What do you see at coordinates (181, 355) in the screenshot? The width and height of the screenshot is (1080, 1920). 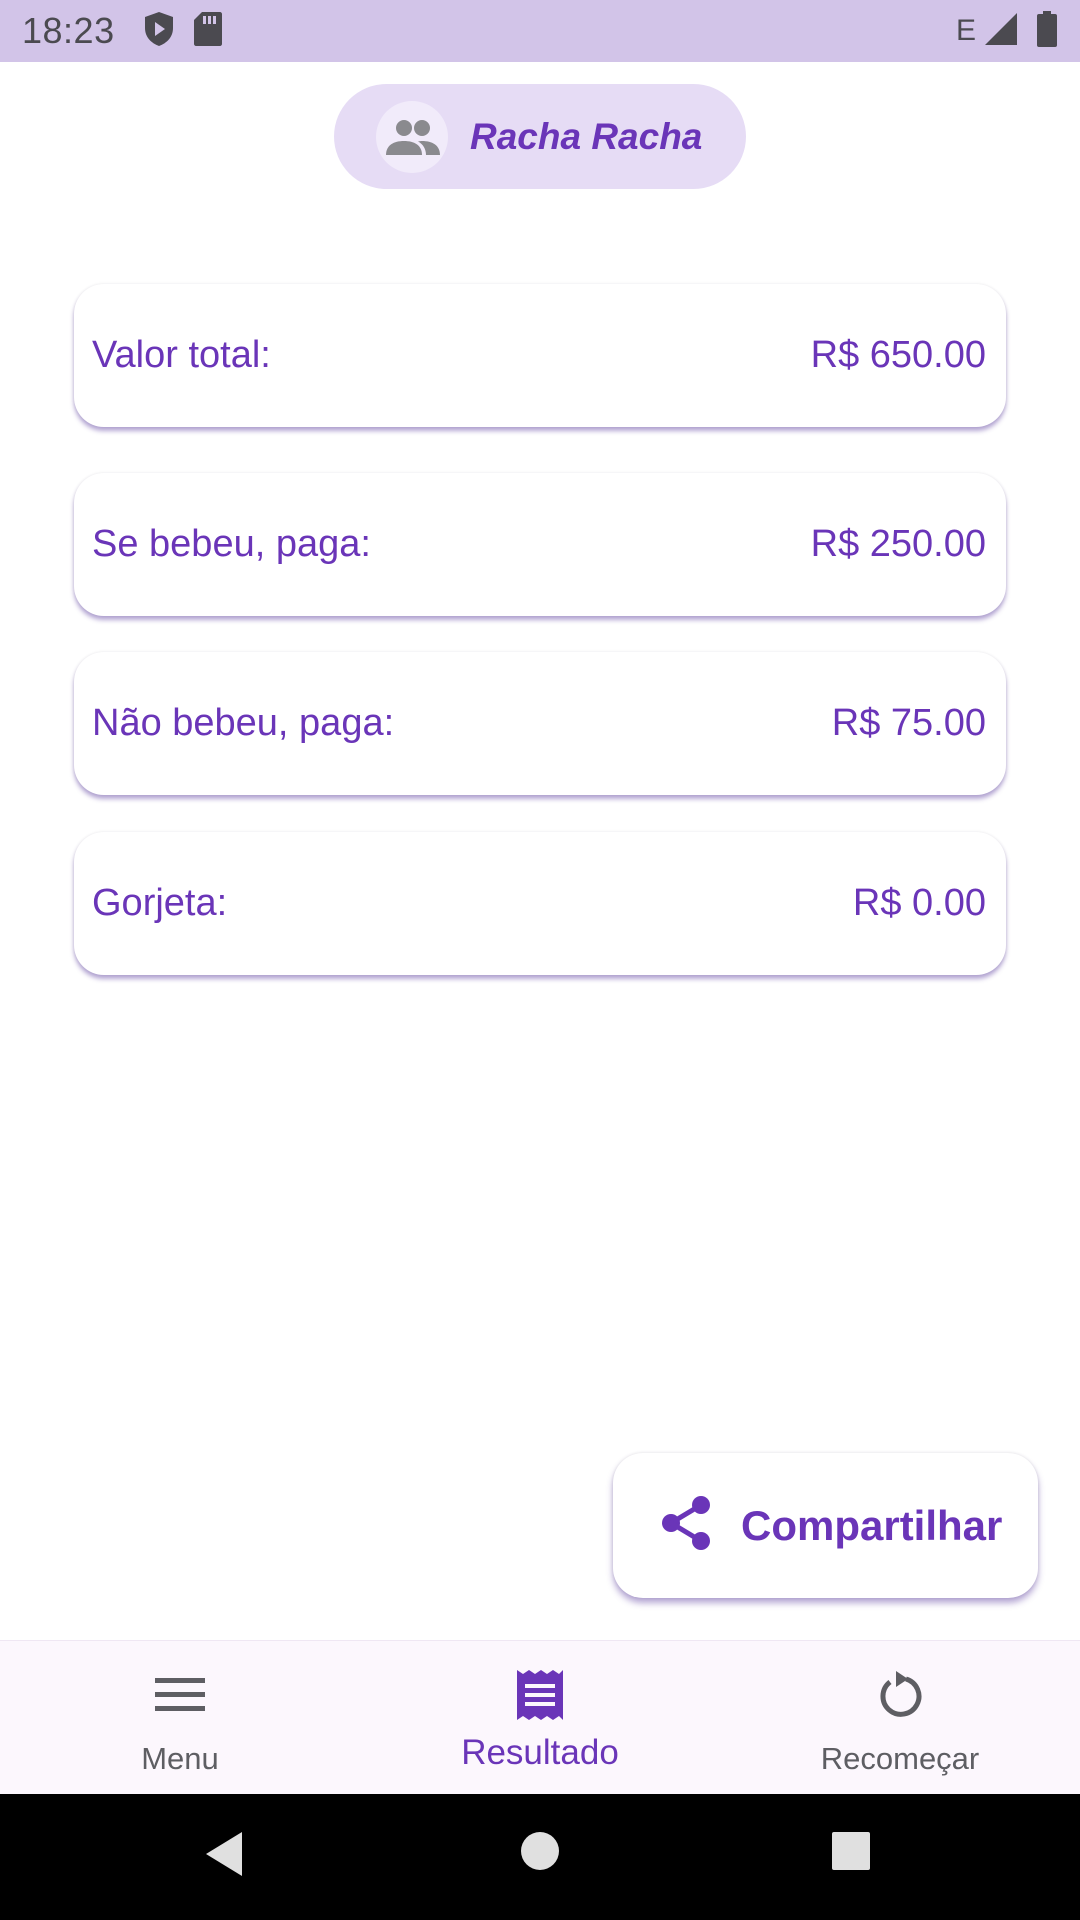 I see `result-label: Valor total:` at bounding box center [181, 355].